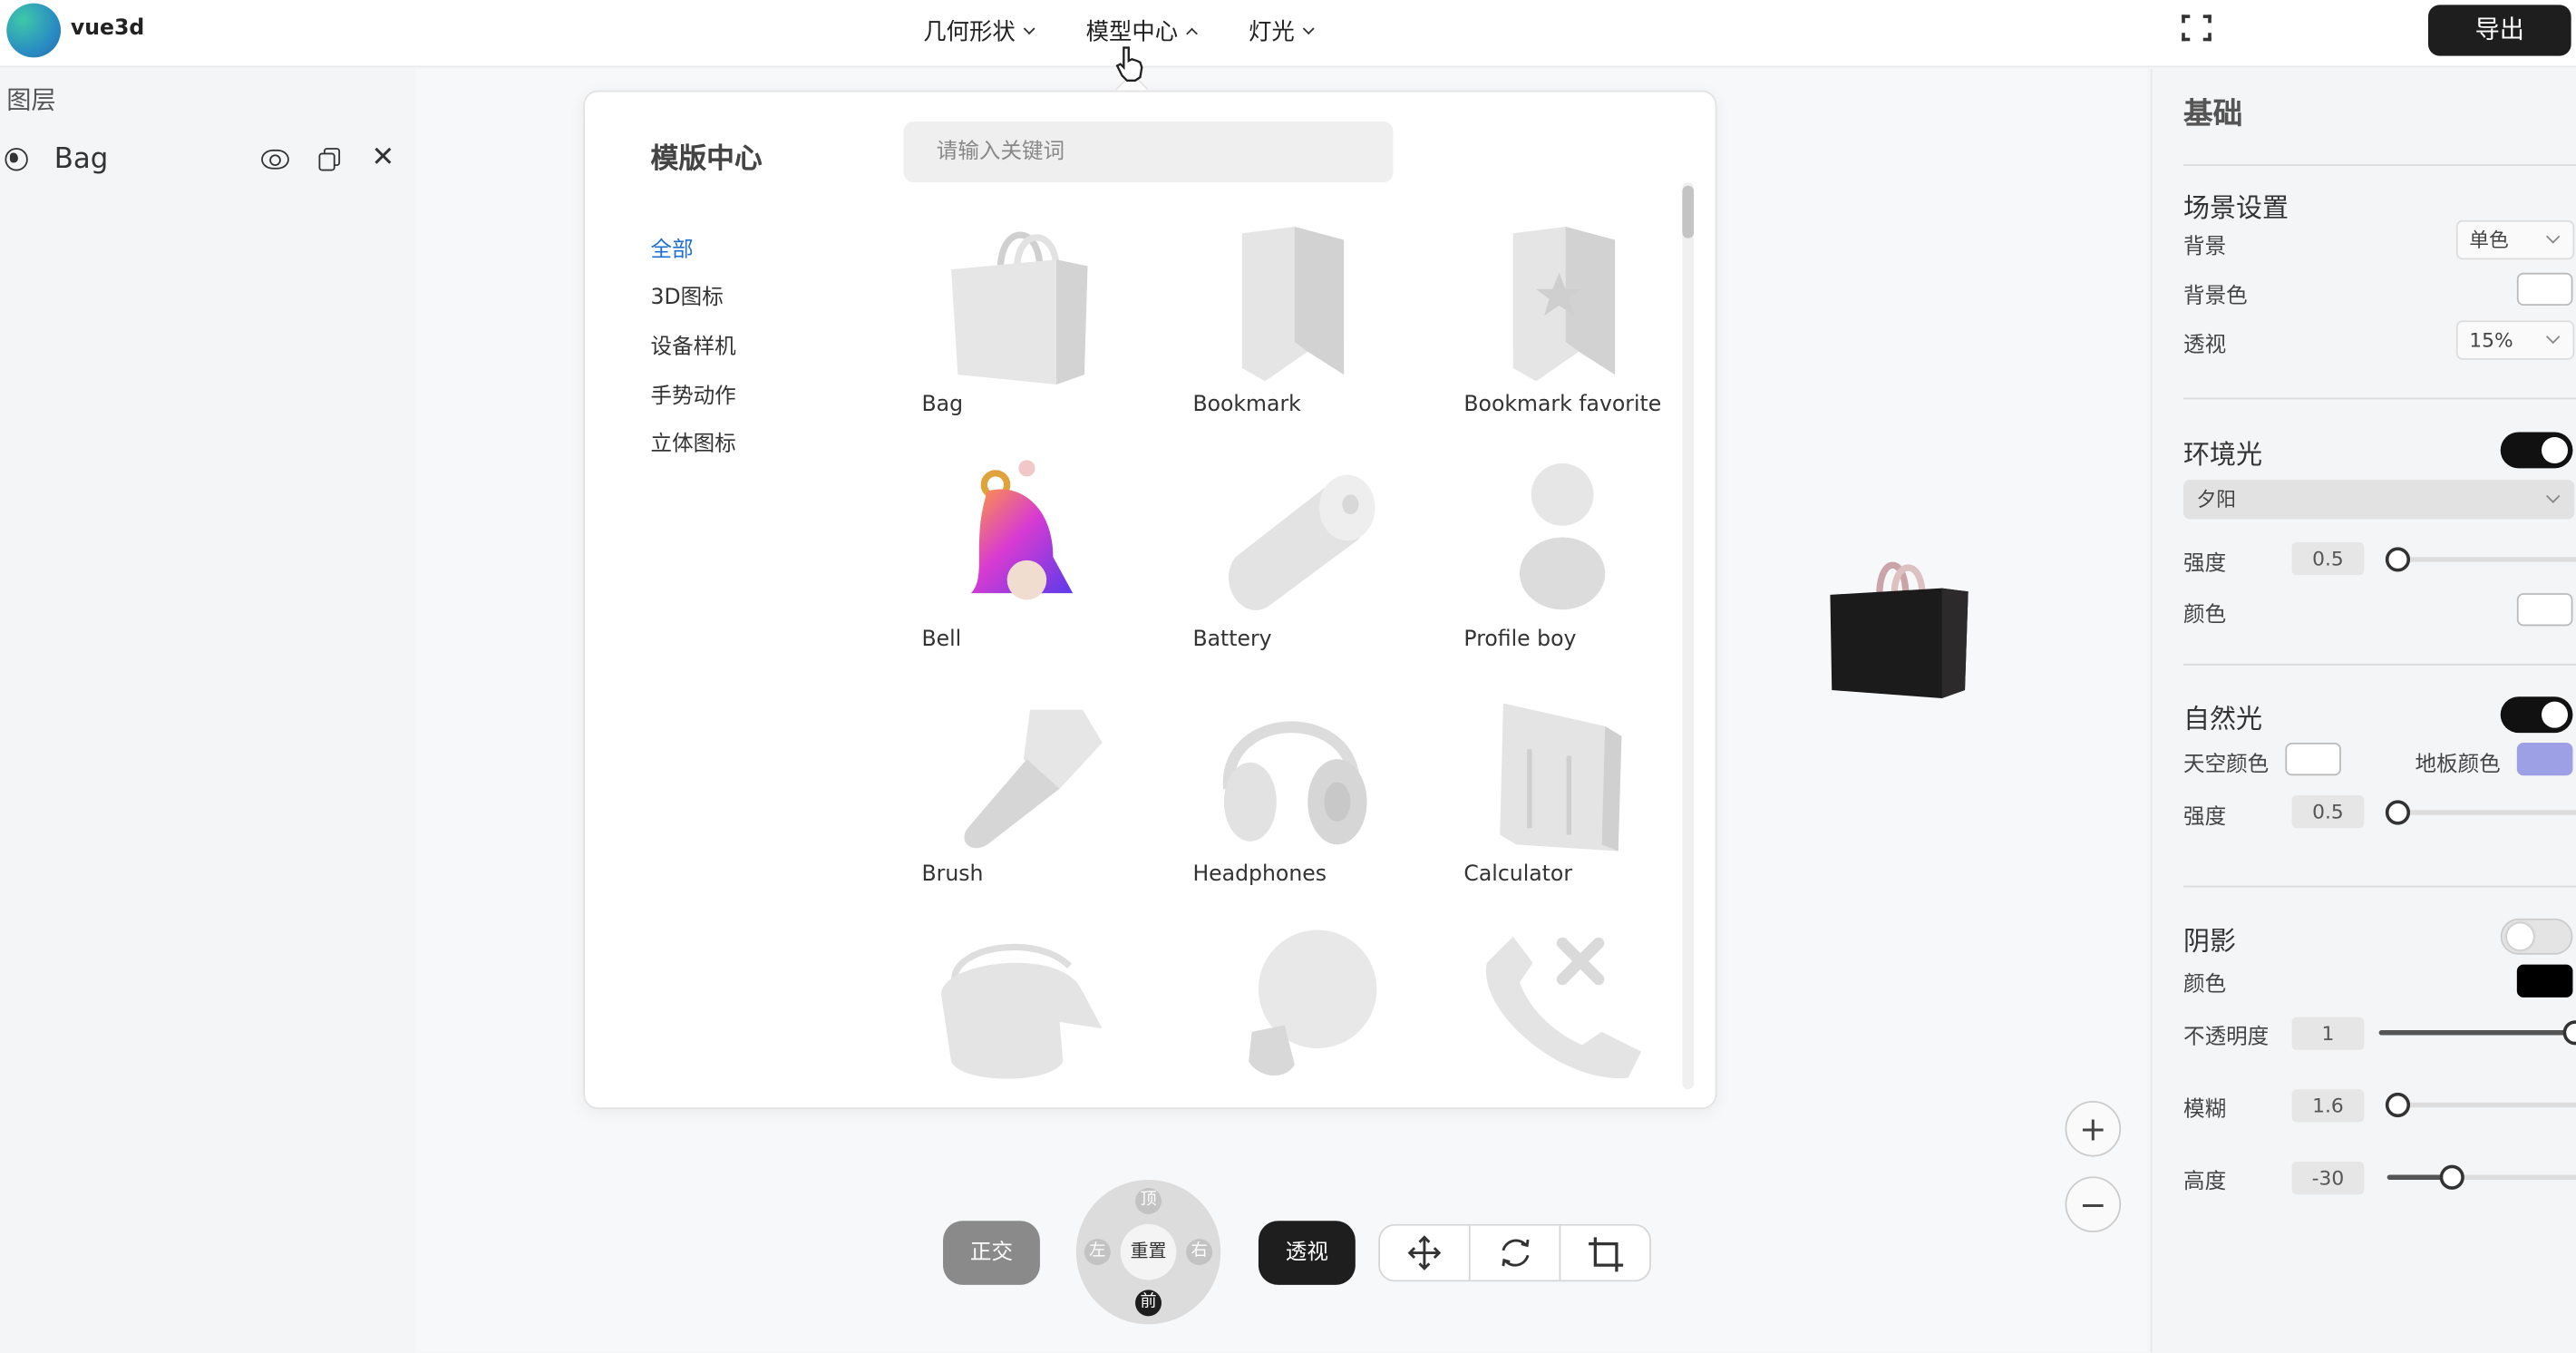 The height and width of the screenshot is (1353, 2576). I want to click on ambient-preset-value: 夕阳, so click(2216, 500).